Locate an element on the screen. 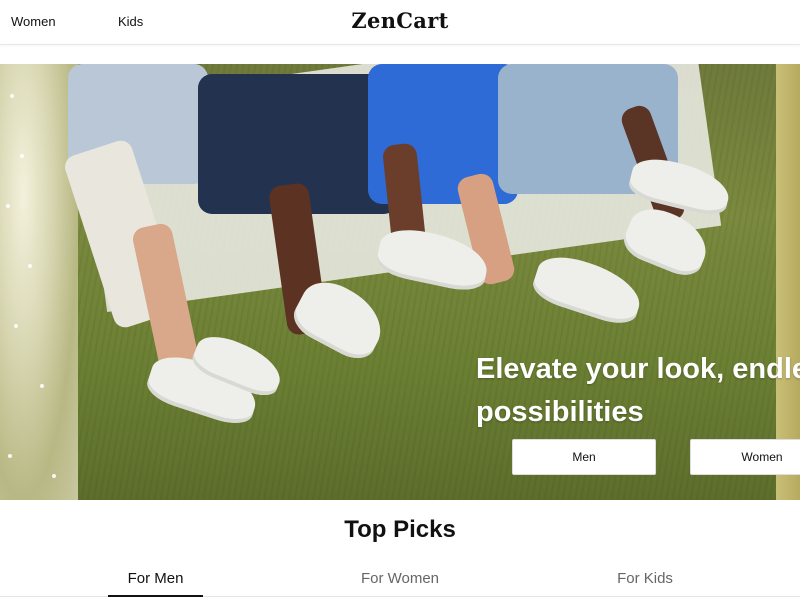 This screenshot has height=600, width=800. hero-headline-line1: Elevate your look, endle is located at coordinates (638, 369).